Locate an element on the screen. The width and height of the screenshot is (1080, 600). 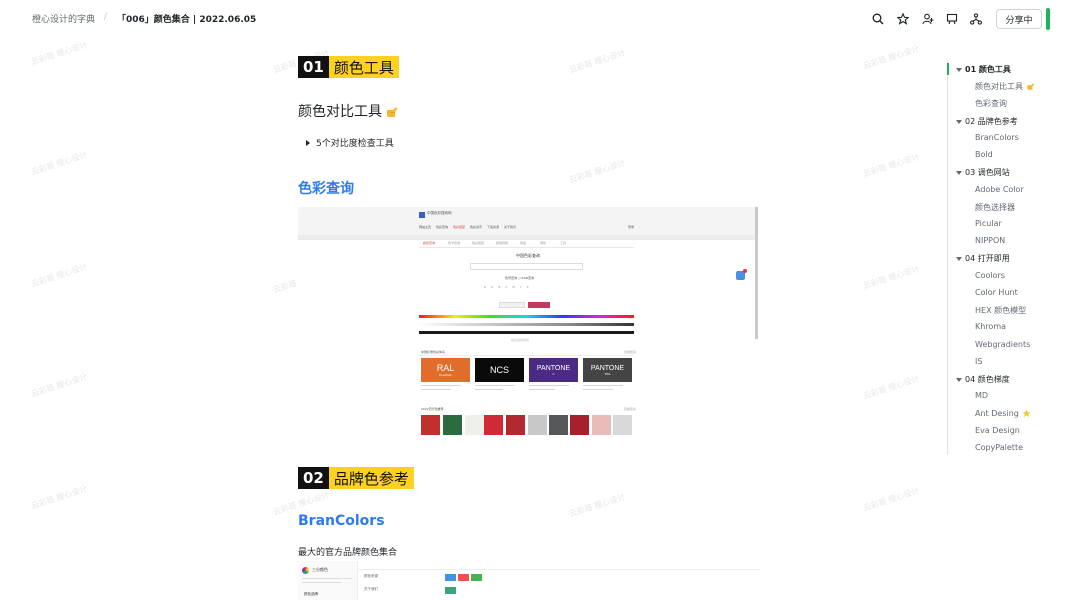
toc-item: Ant Desing is located at coordinates (1003, 413).